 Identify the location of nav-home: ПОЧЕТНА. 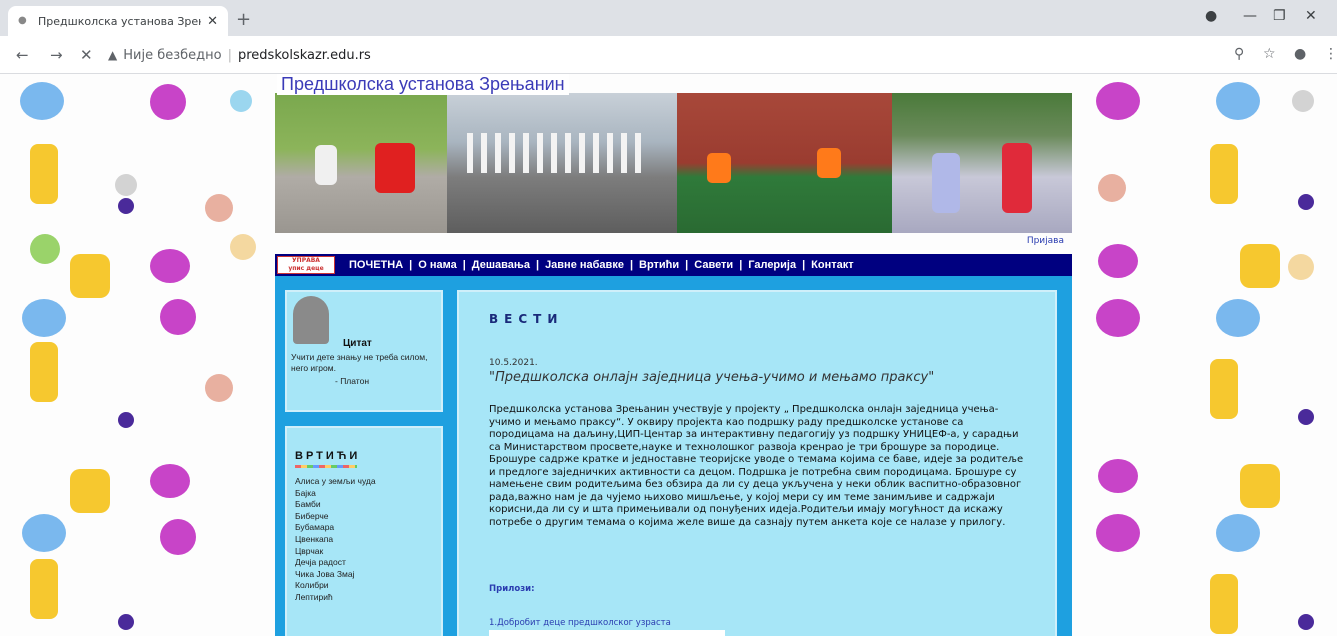
(376, 265).